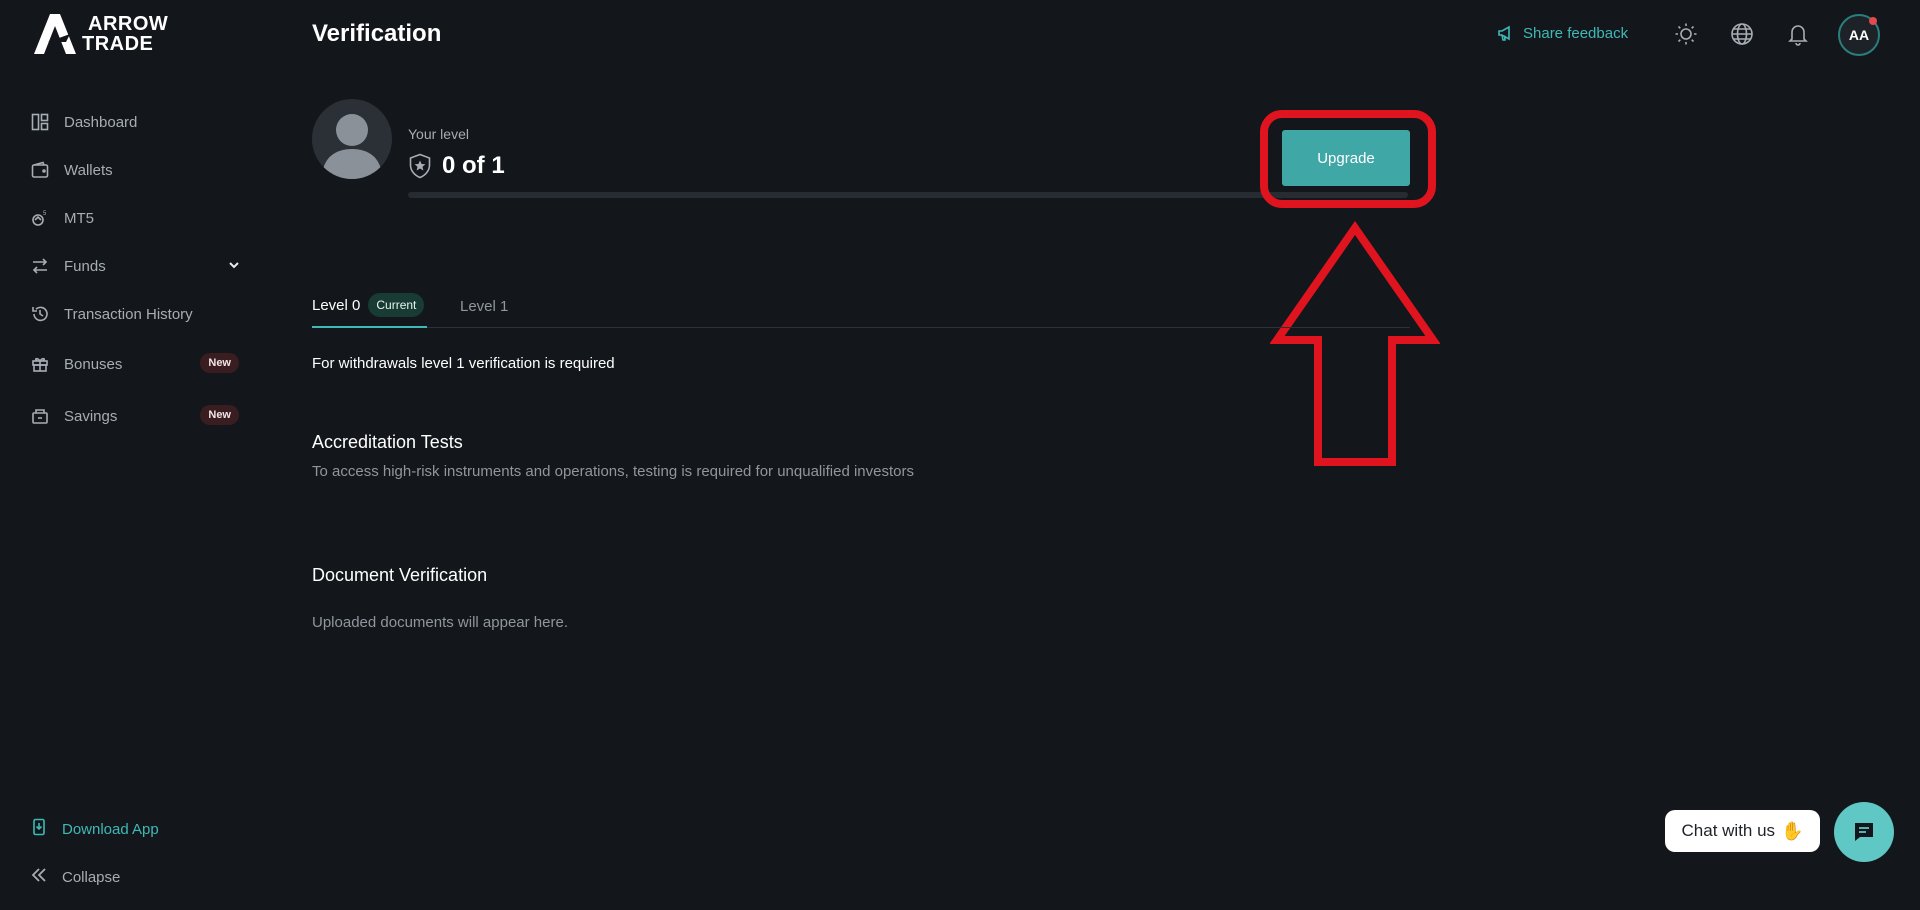 The height and width of the screenshot is (910, 1920). Describe the element at coordinates (861, 306) in the screenshot. I see `level-tabs: Level 0 Current Level 1` at that location.